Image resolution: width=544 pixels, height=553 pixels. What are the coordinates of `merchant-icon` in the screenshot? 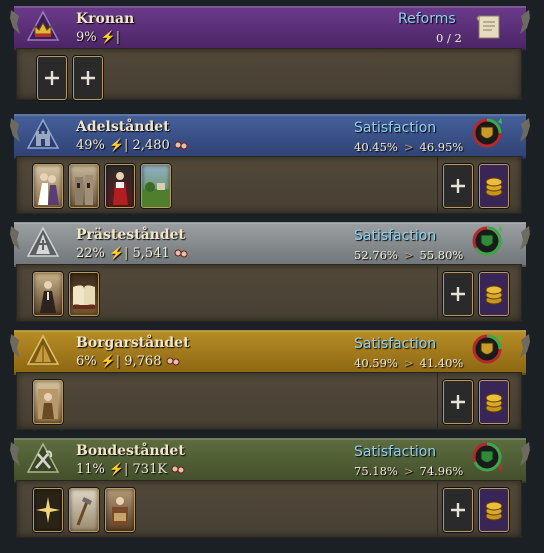 It's located at (48, 404).